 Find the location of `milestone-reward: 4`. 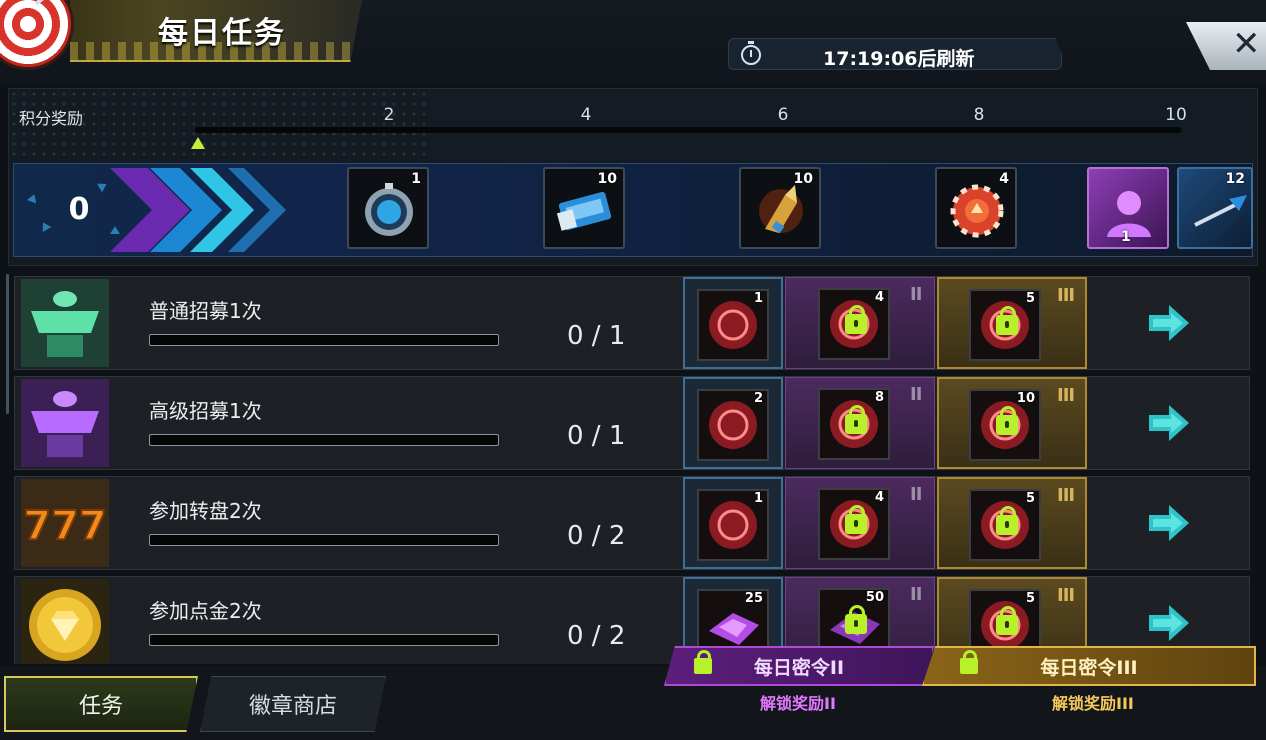

milestone-reward: 4 is located at coordinates (976, 208).